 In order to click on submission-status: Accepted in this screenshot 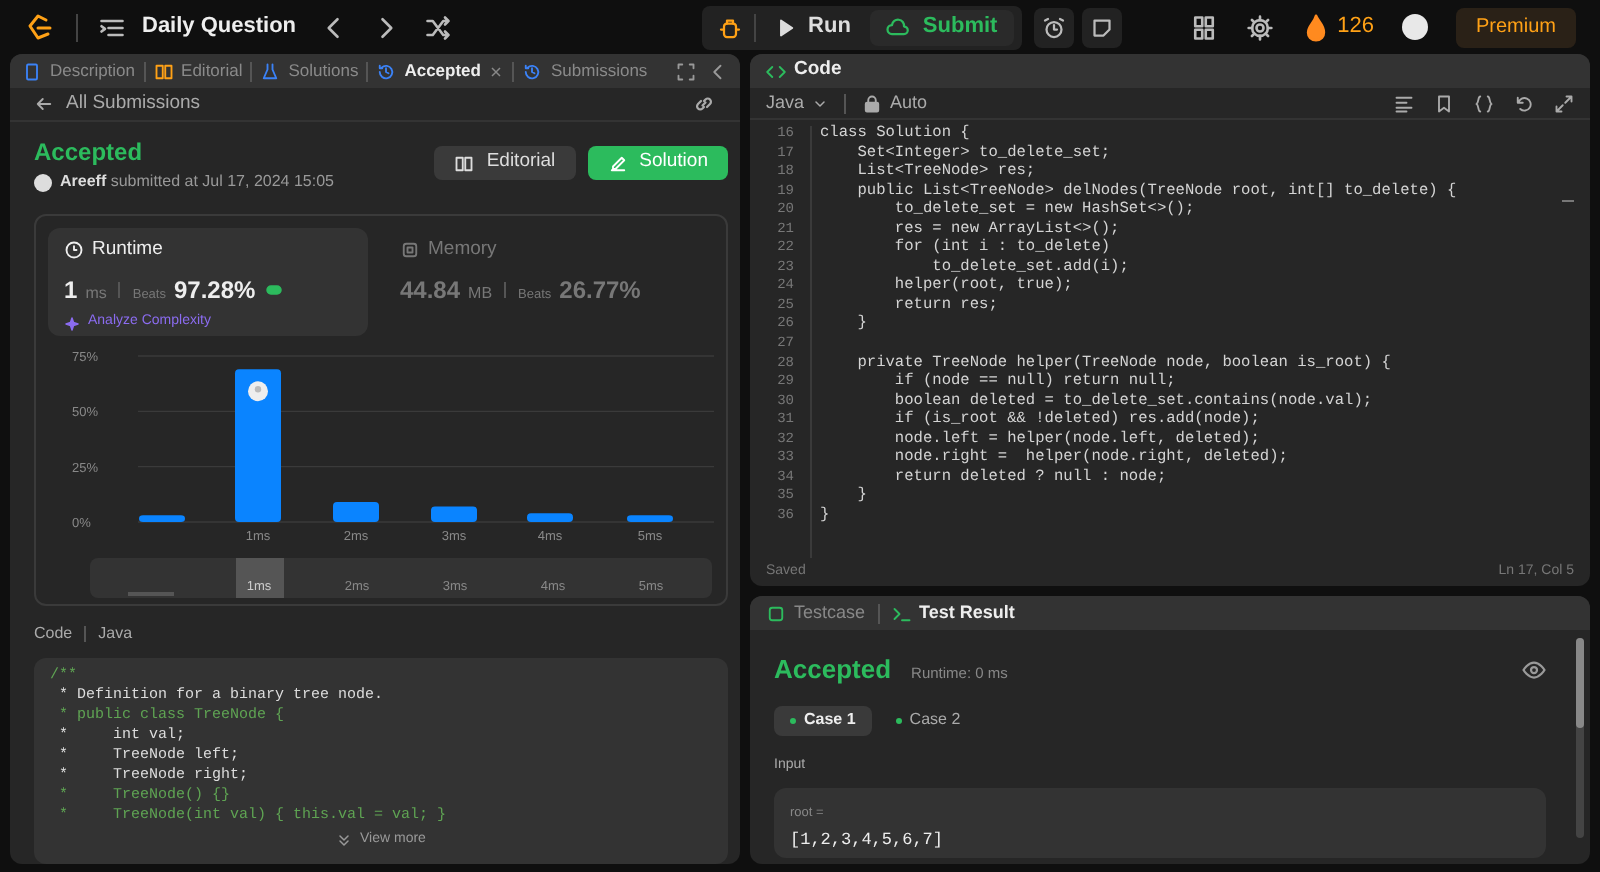, I will do `click(89, 152)`.